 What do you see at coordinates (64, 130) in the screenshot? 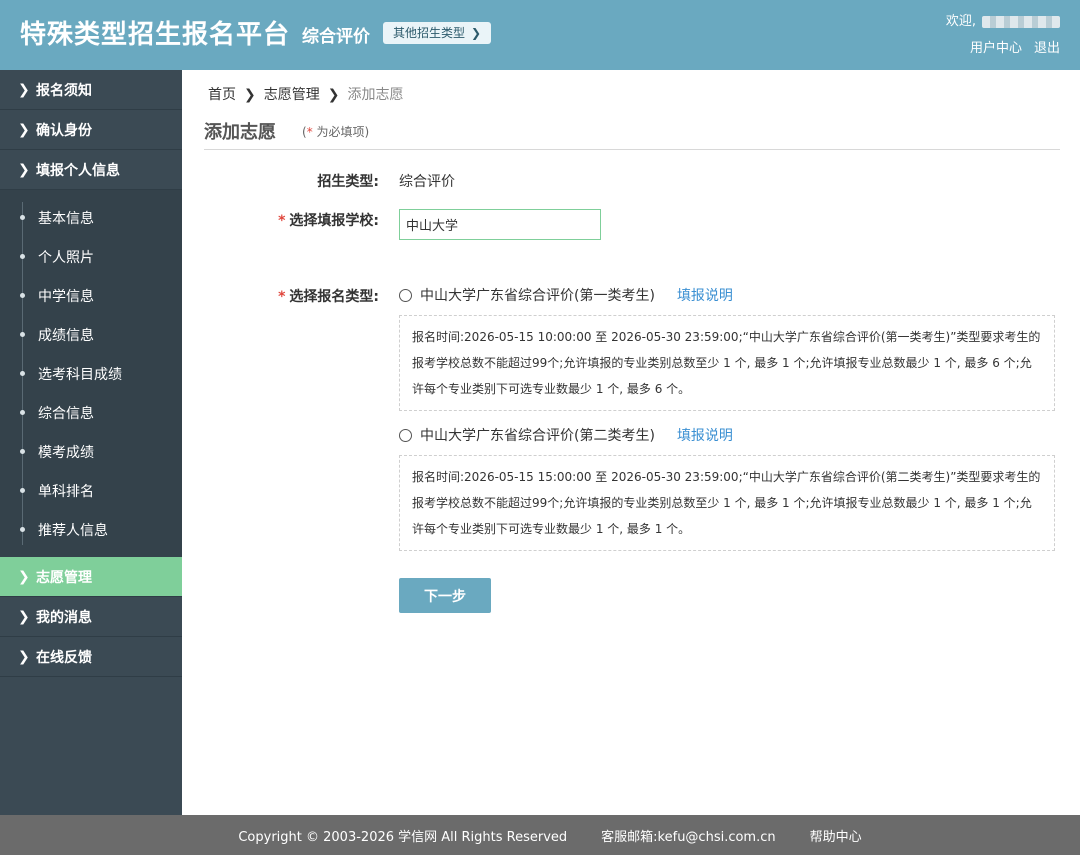
I see `sidebar-item-label: 确认身份` at bounding box center [64, 130].